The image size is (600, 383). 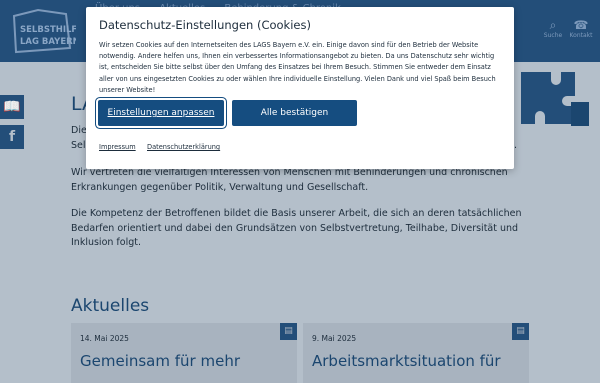 What do you see at coordinates (294, 113) in the screenshot?
I see `accept-all-button: Alle bestätigen` at bounding box center [294, 113].